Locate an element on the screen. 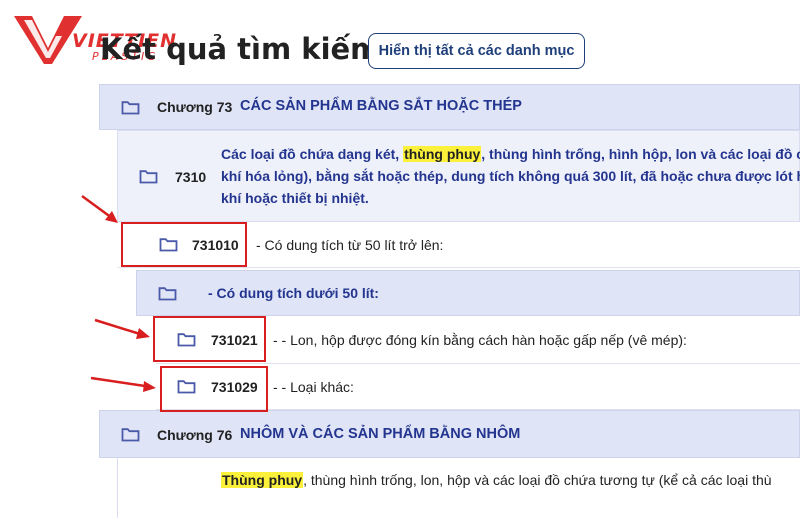 The width and height of the screenshot is (800, 518). item-description: - - Loại khác: is located at coordinates (313, 387).